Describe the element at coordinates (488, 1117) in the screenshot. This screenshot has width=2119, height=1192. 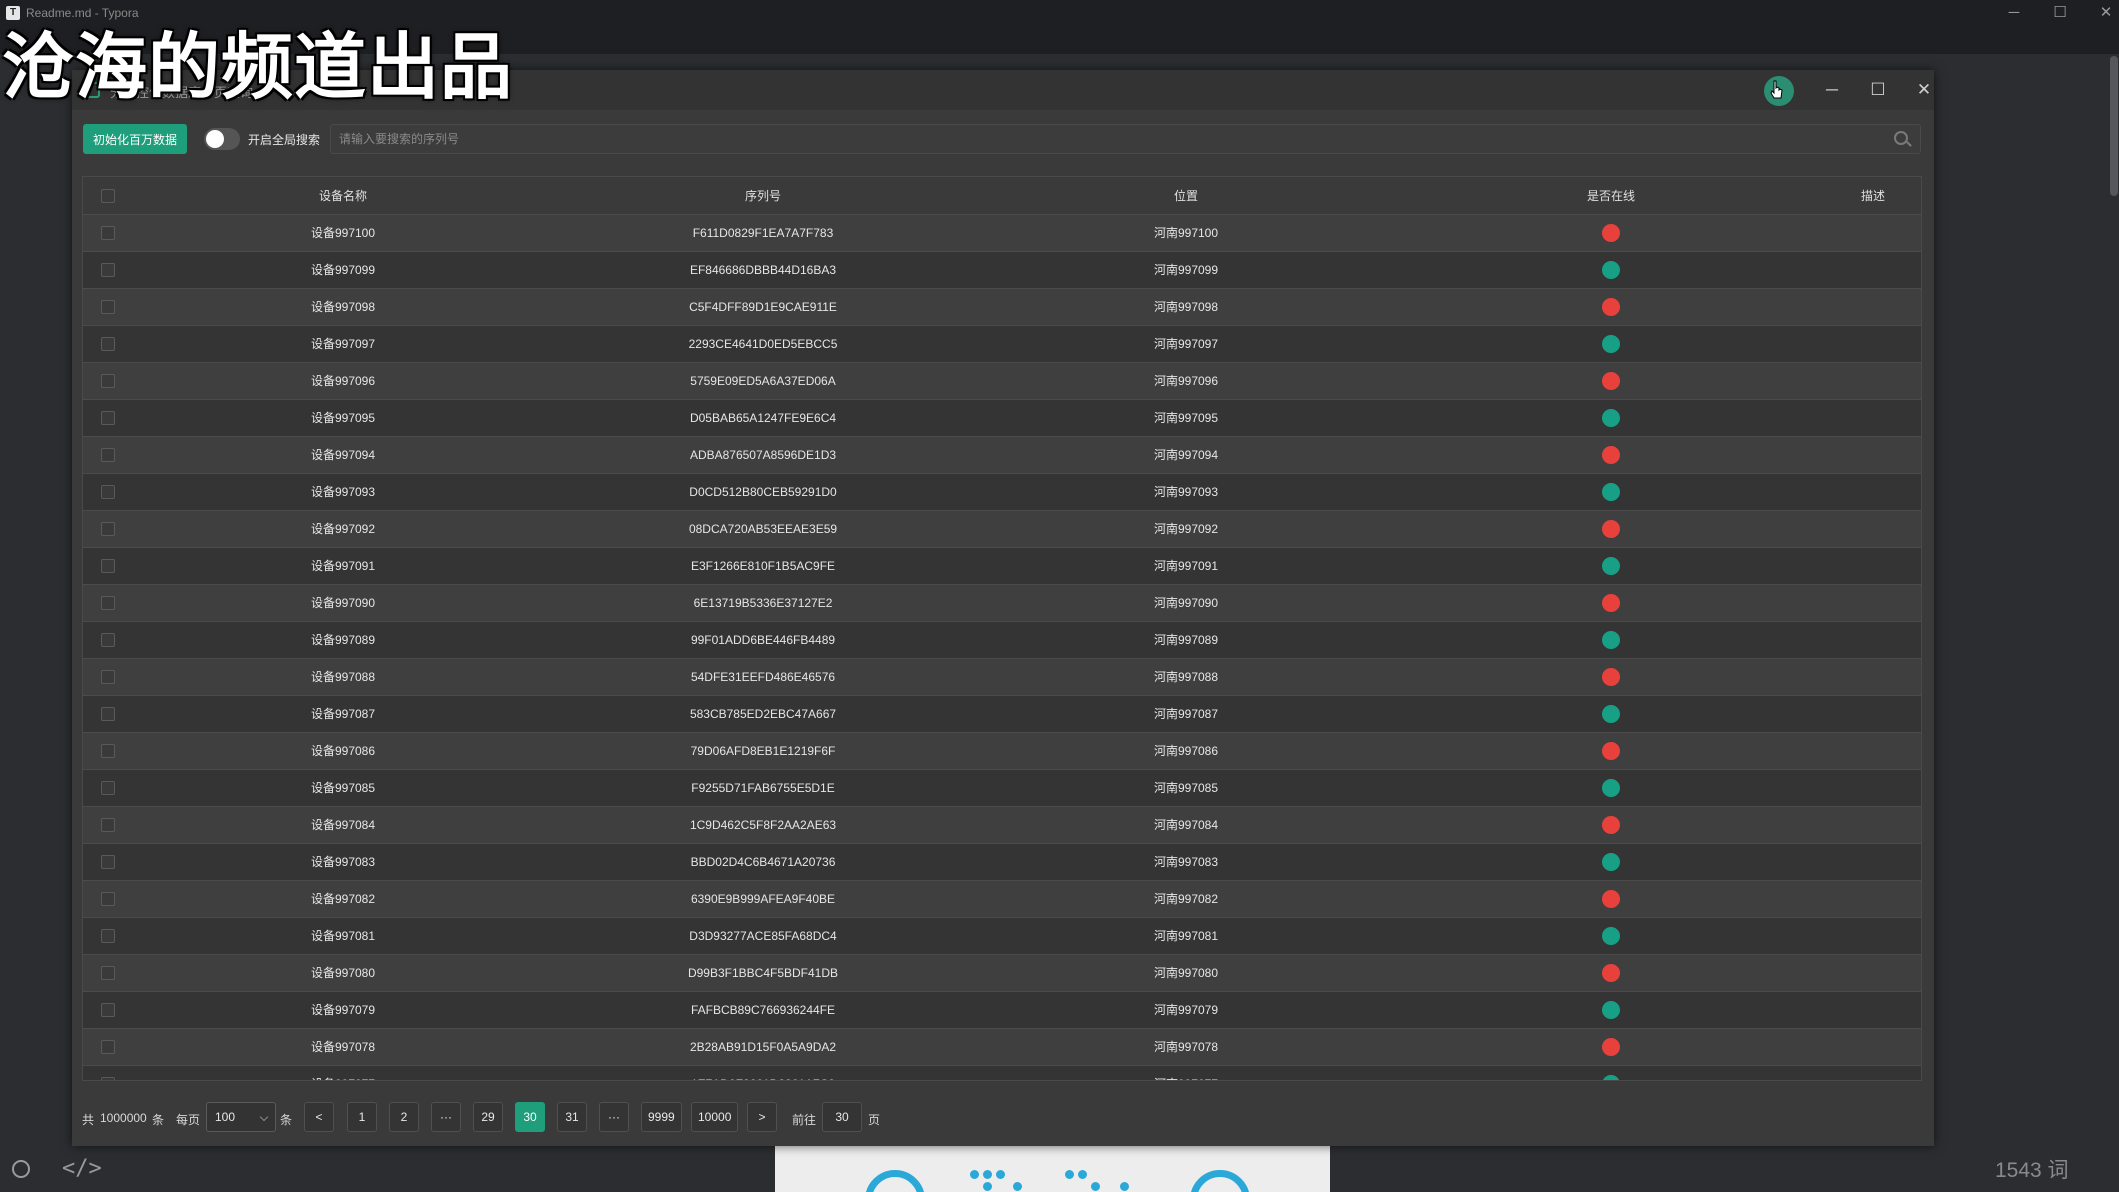
I see `page-button: 29` at that location.